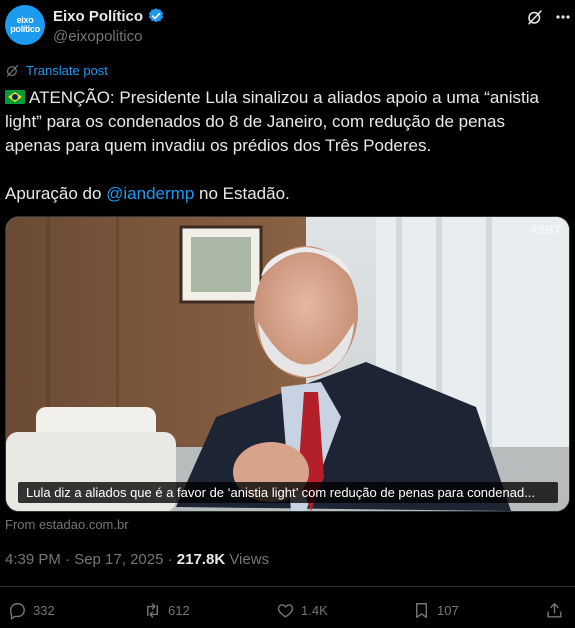  What do you see at coordinates (97, 36) in the screenshot?
I see `author-handle: @eixopolitico` at bounding box center [97, 36].